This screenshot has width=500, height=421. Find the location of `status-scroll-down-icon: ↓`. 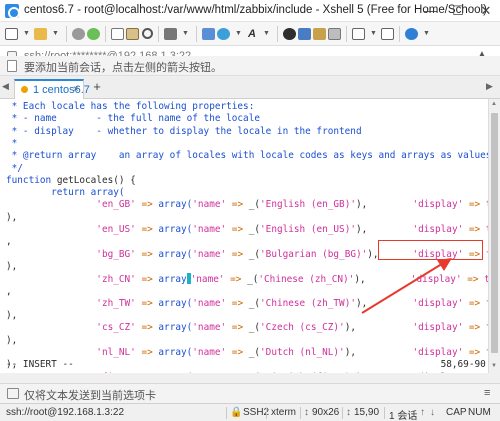

status-scroll-down-icon: ↓ is located at coordinates (432, 412).